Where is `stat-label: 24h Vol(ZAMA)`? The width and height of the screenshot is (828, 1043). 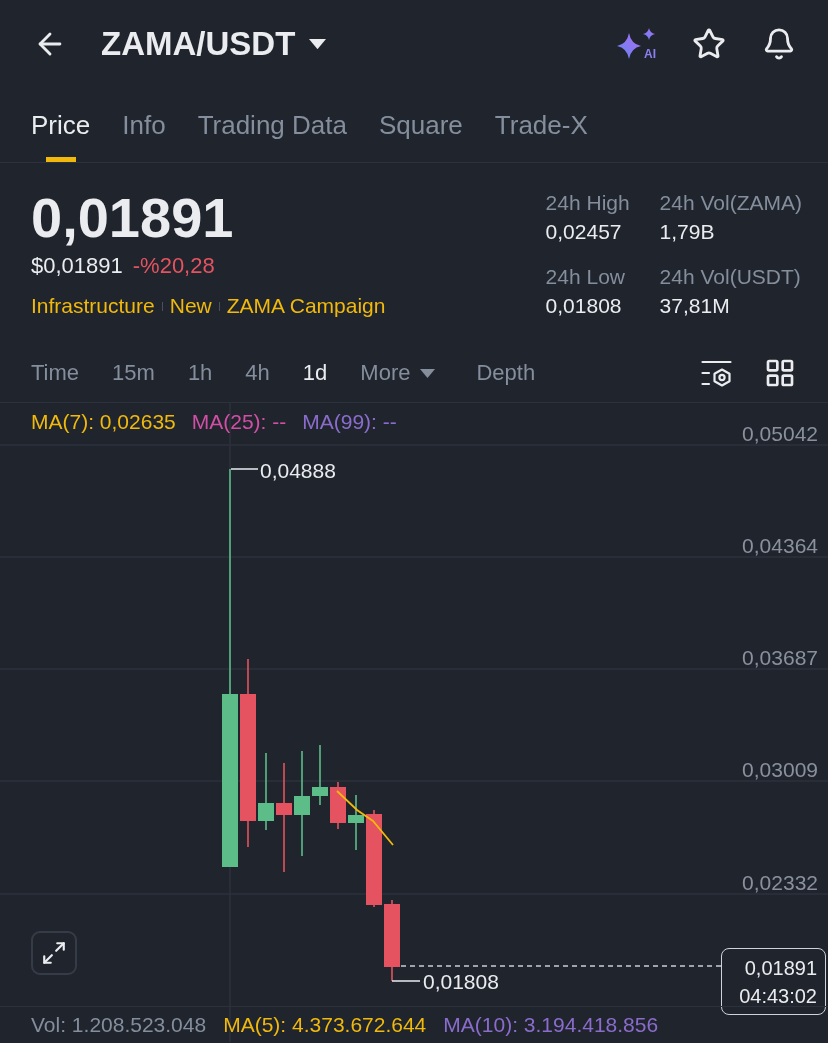
stat-label: 24h Vol(ZAMA) is located at coordinates (730, 203).